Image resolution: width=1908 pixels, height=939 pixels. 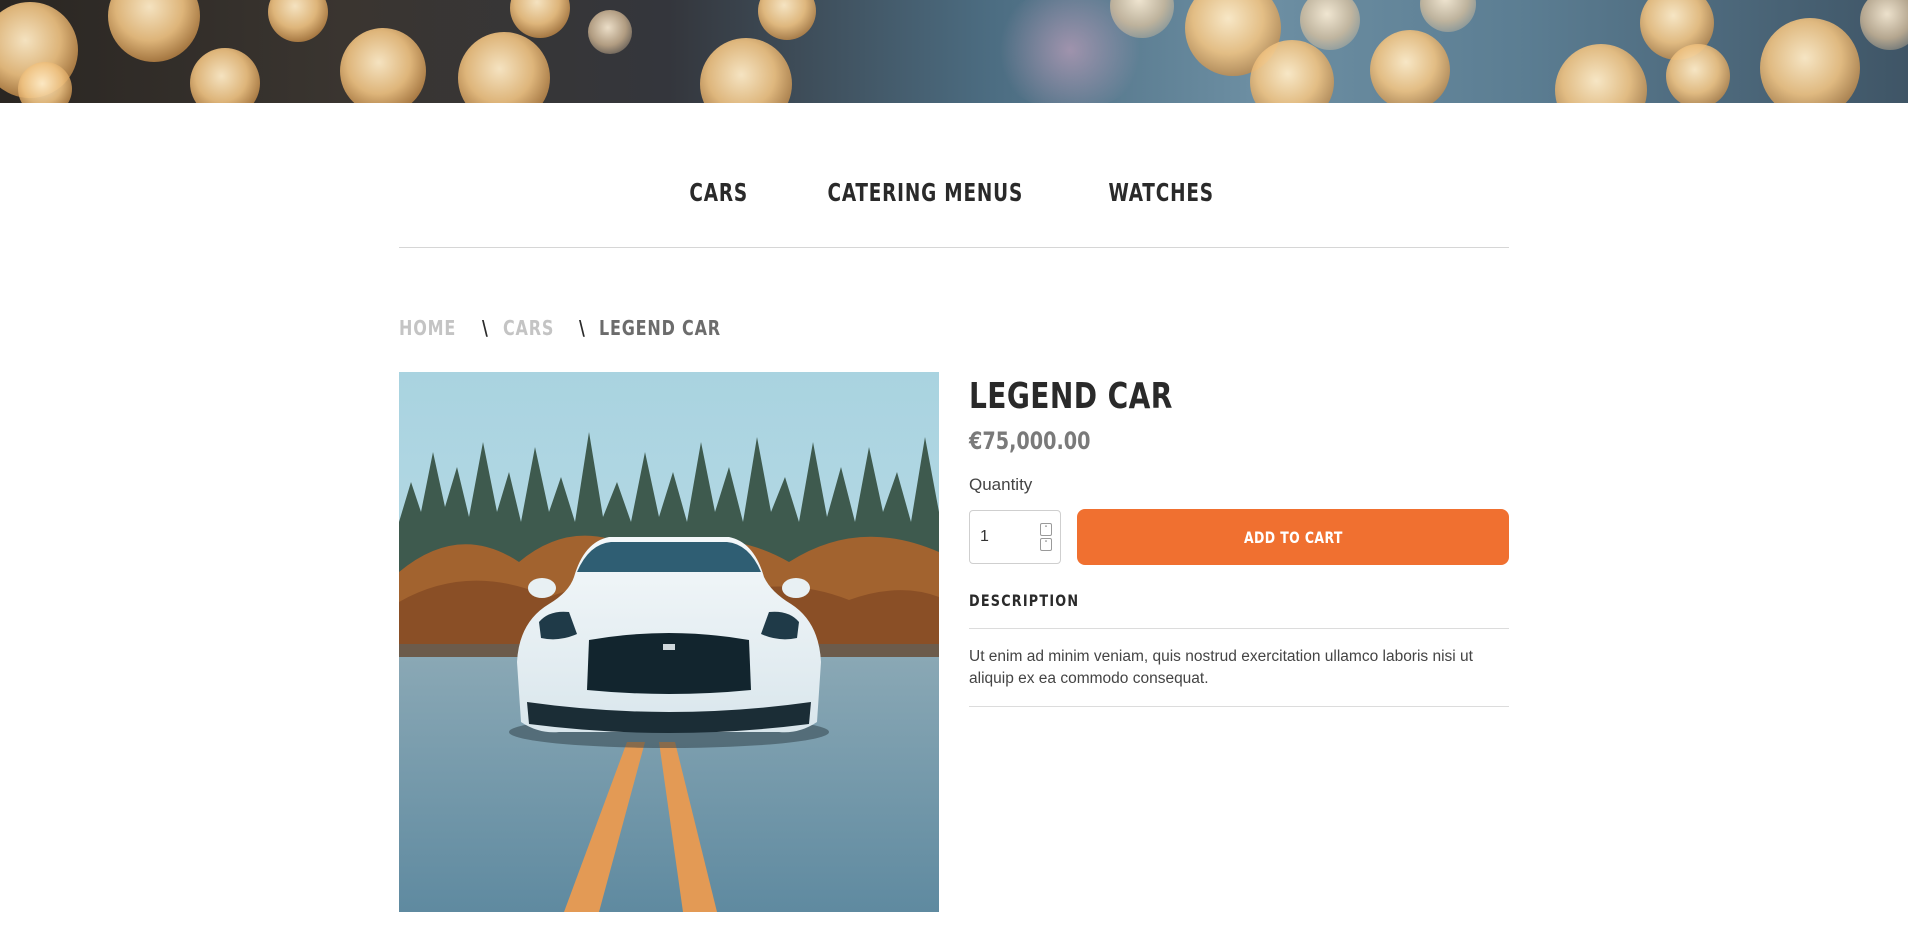 What do you see at coordinates (1046, 529) in the screenshot?
I see `chevron-up-icon: ˄` at bounding box center [1046, 529].